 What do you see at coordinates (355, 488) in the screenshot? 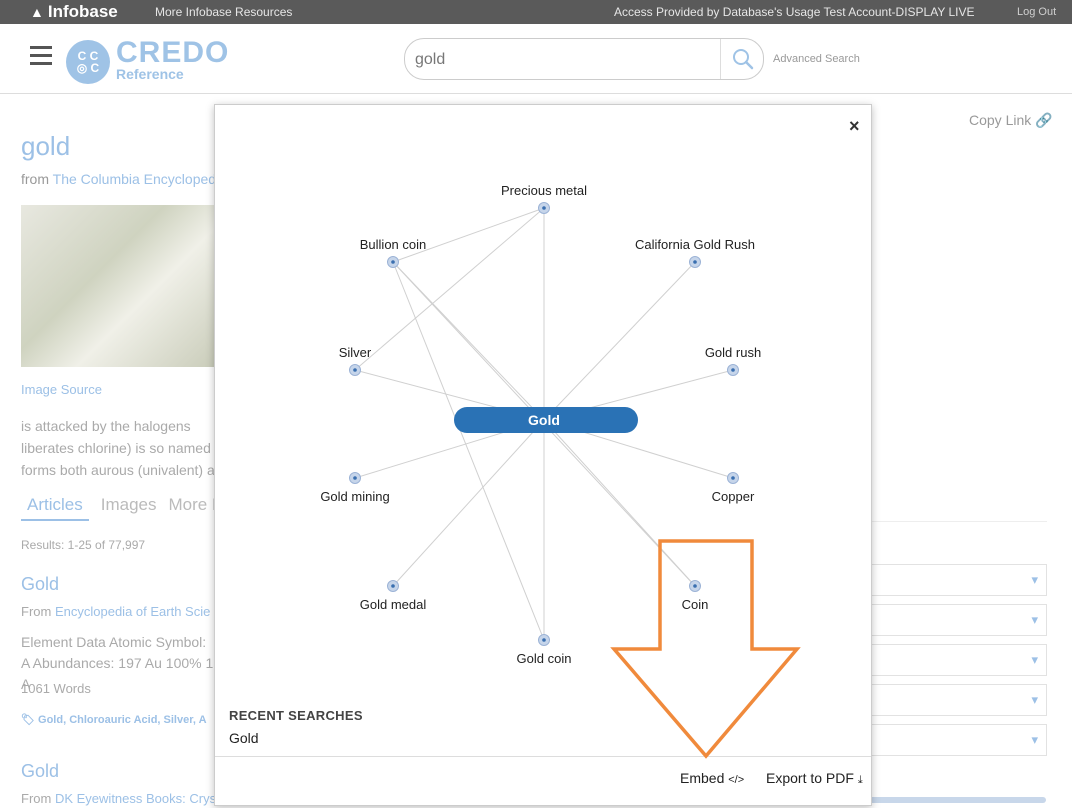
I see `node-gold-mining: Gold mining` at bounding box center [355, 488].